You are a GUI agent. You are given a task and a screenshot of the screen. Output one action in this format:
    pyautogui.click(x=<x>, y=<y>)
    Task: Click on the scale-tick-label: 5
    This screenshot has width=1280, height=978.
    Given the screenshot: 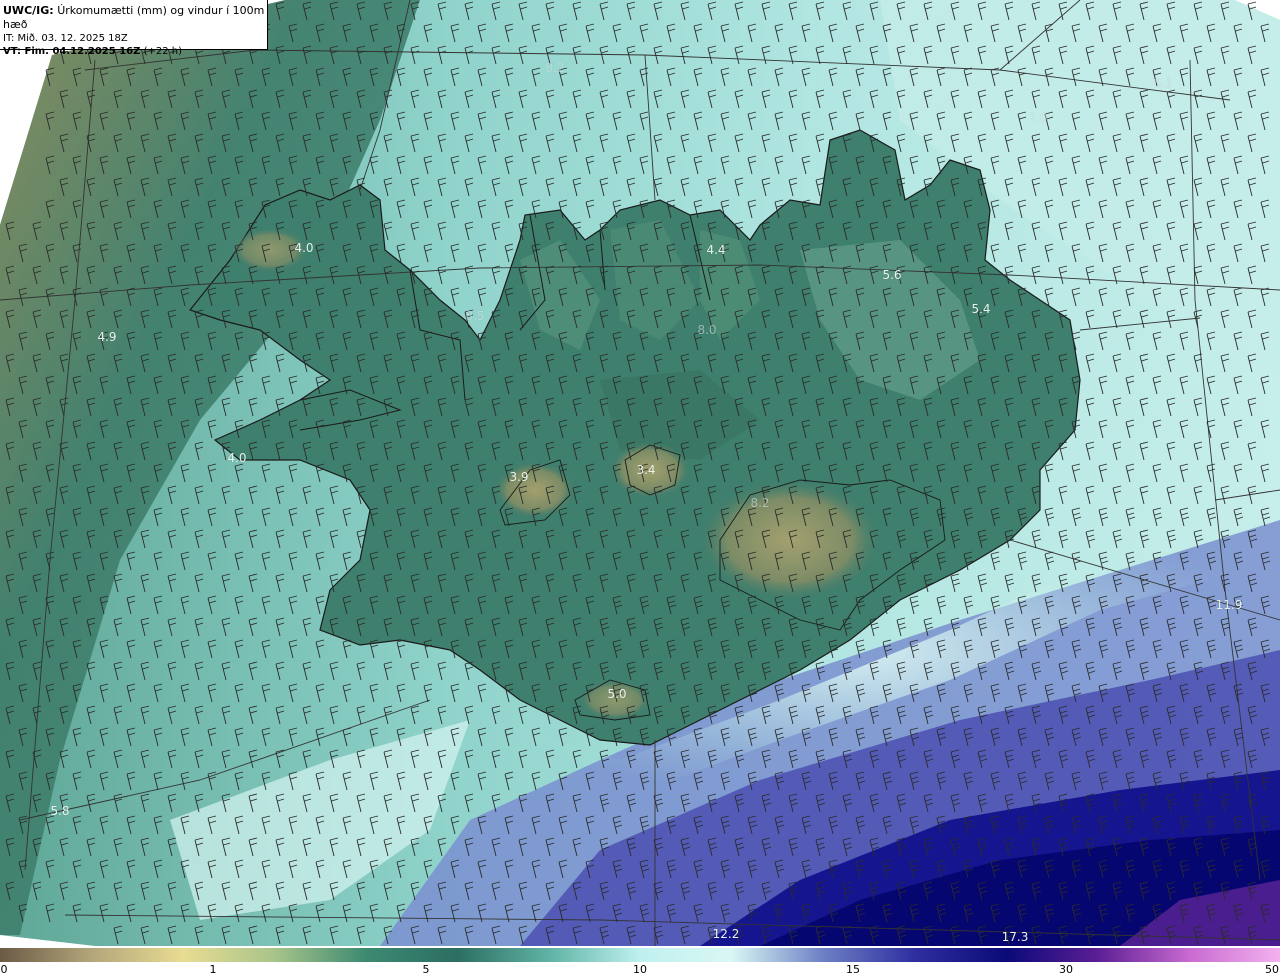 What is the action you would take?
    pyautogui.click(x=426, y=969)
    